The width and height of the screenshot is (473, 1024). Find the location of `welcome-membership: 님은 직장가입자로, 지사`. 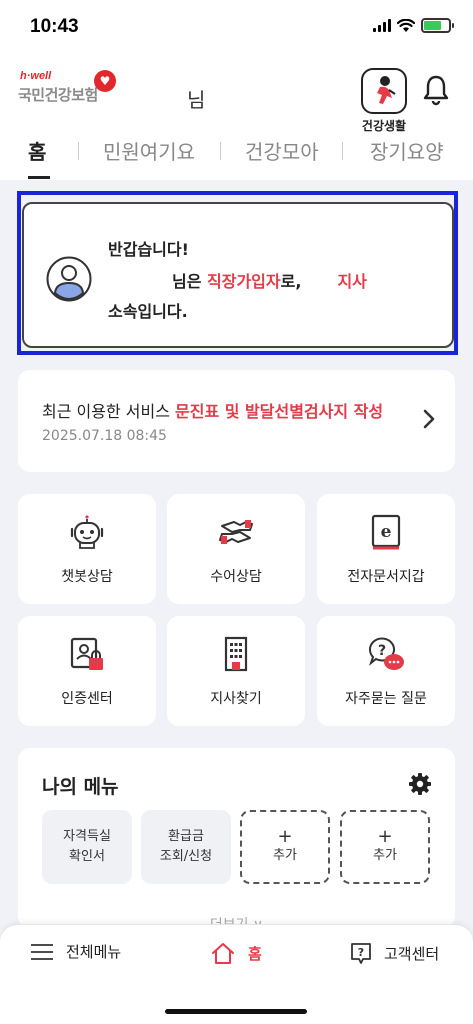

welcome-membership: 님은 직장가입자로, 지사 is located at coordinates (273, 280).